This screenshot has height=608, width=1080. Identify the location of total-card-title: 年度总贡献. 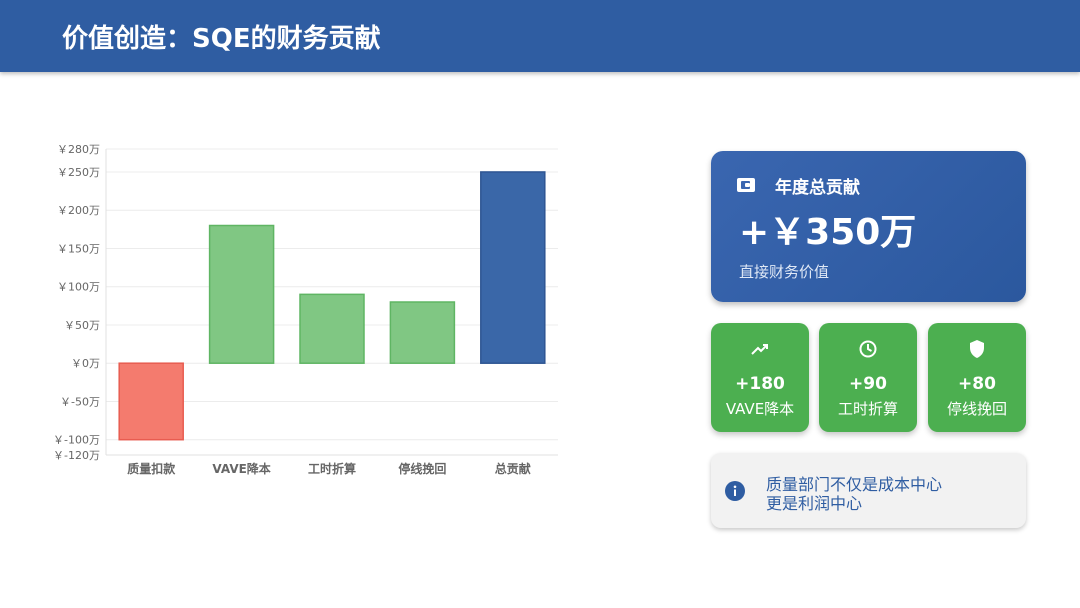
(817, 188).